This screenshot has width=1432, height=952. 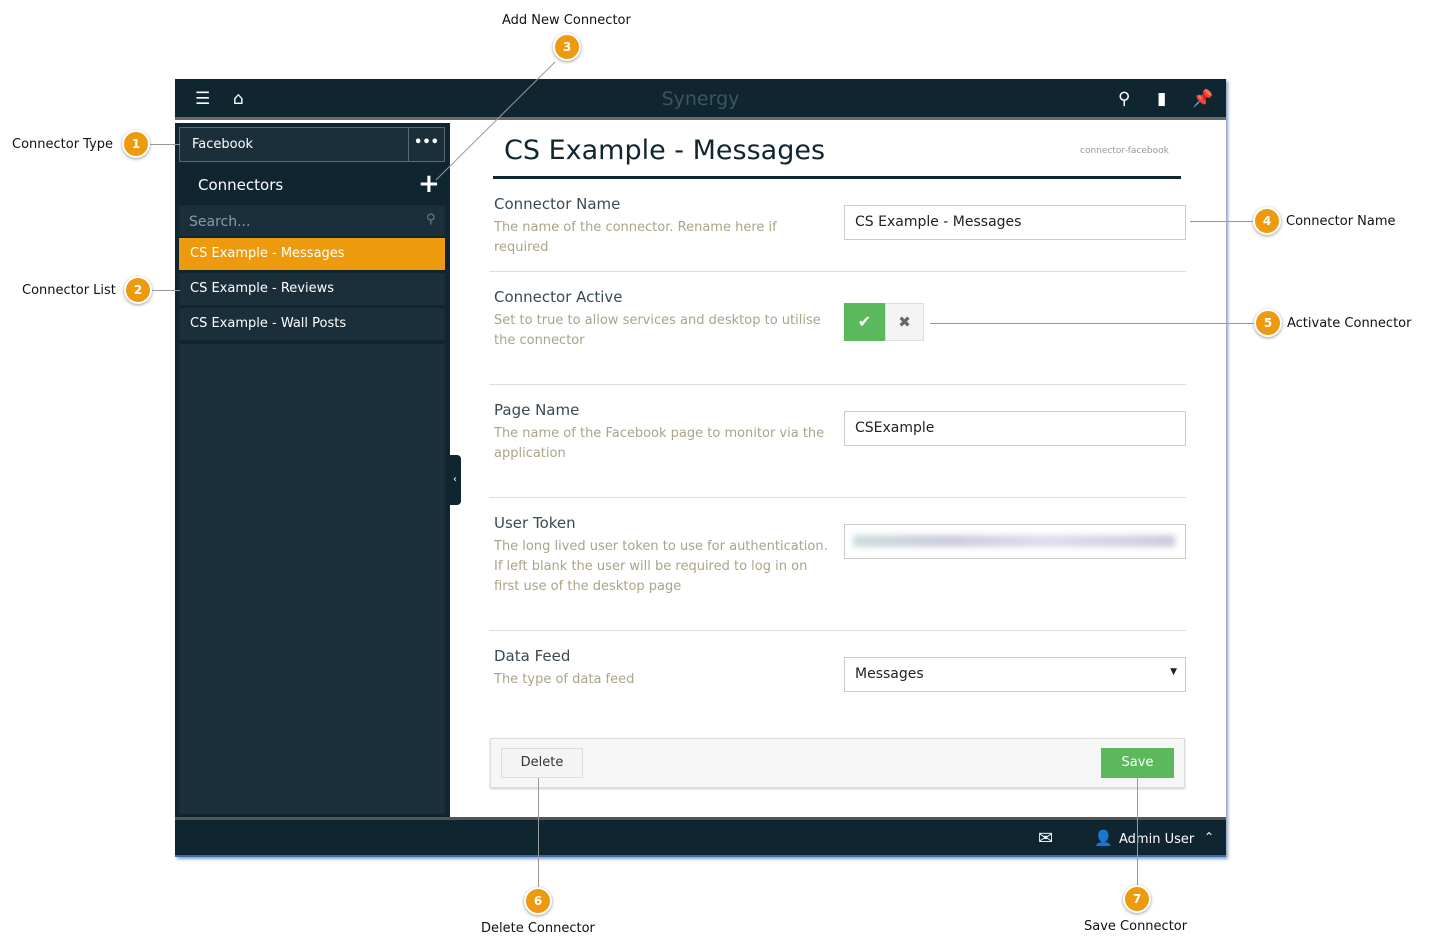 I want to click on callout-label: Save Connector, so click(x=1136, y=926).